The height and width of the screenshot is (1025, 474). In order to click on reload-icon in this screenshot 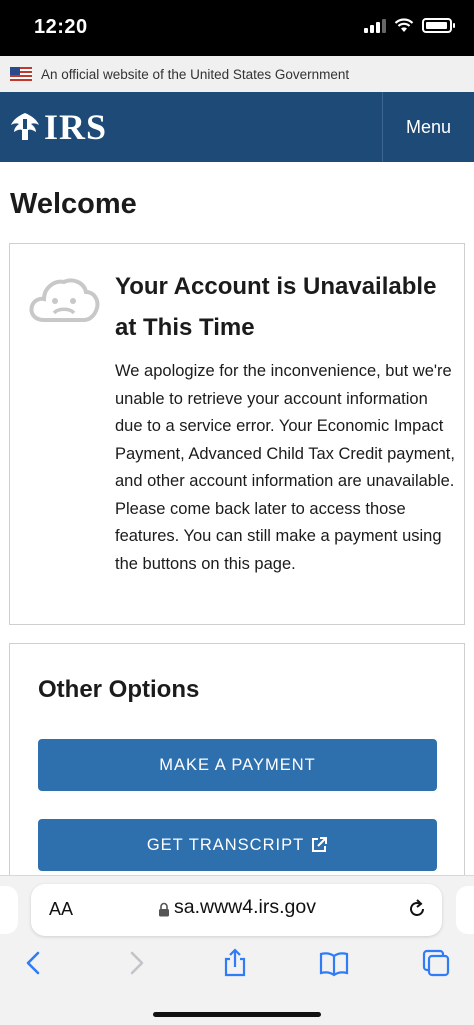, I will do `click(417, 909)`.